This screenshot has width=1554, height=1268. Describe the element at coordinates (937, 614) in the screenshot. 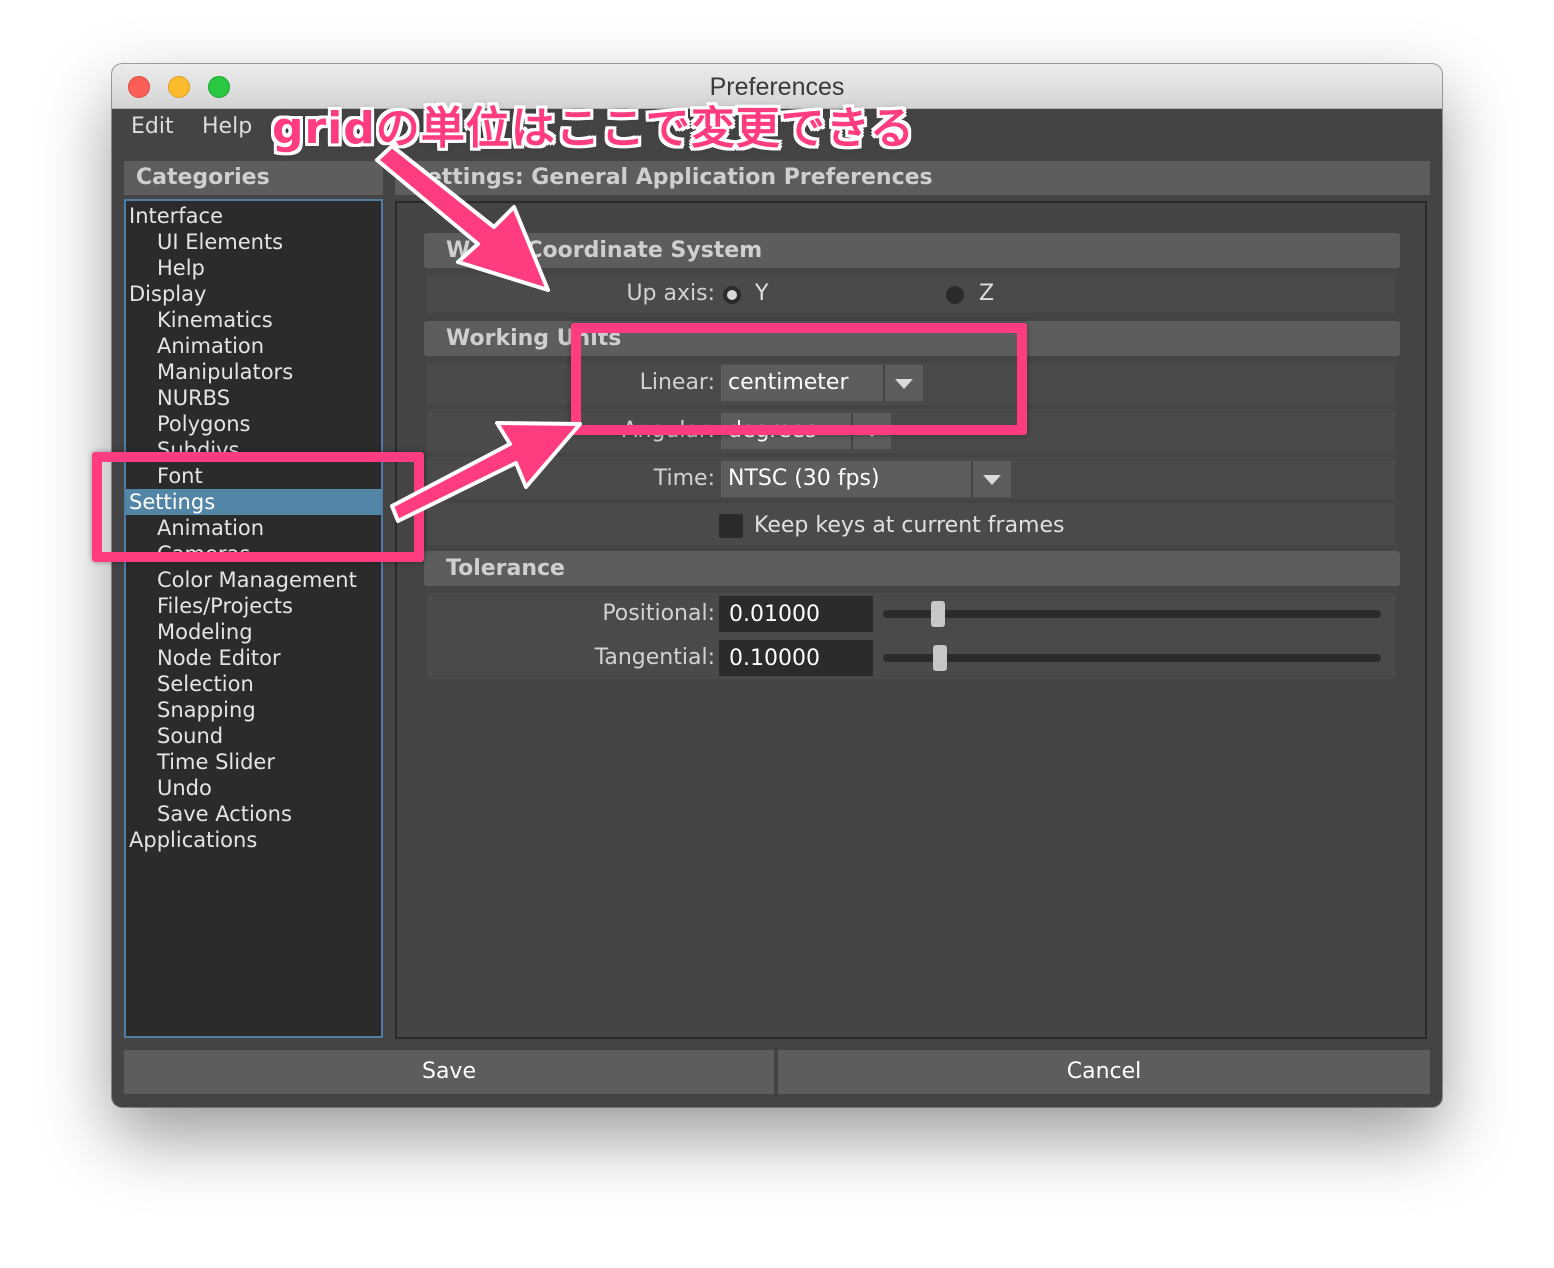

I see `positional-slider-handle` at that location.